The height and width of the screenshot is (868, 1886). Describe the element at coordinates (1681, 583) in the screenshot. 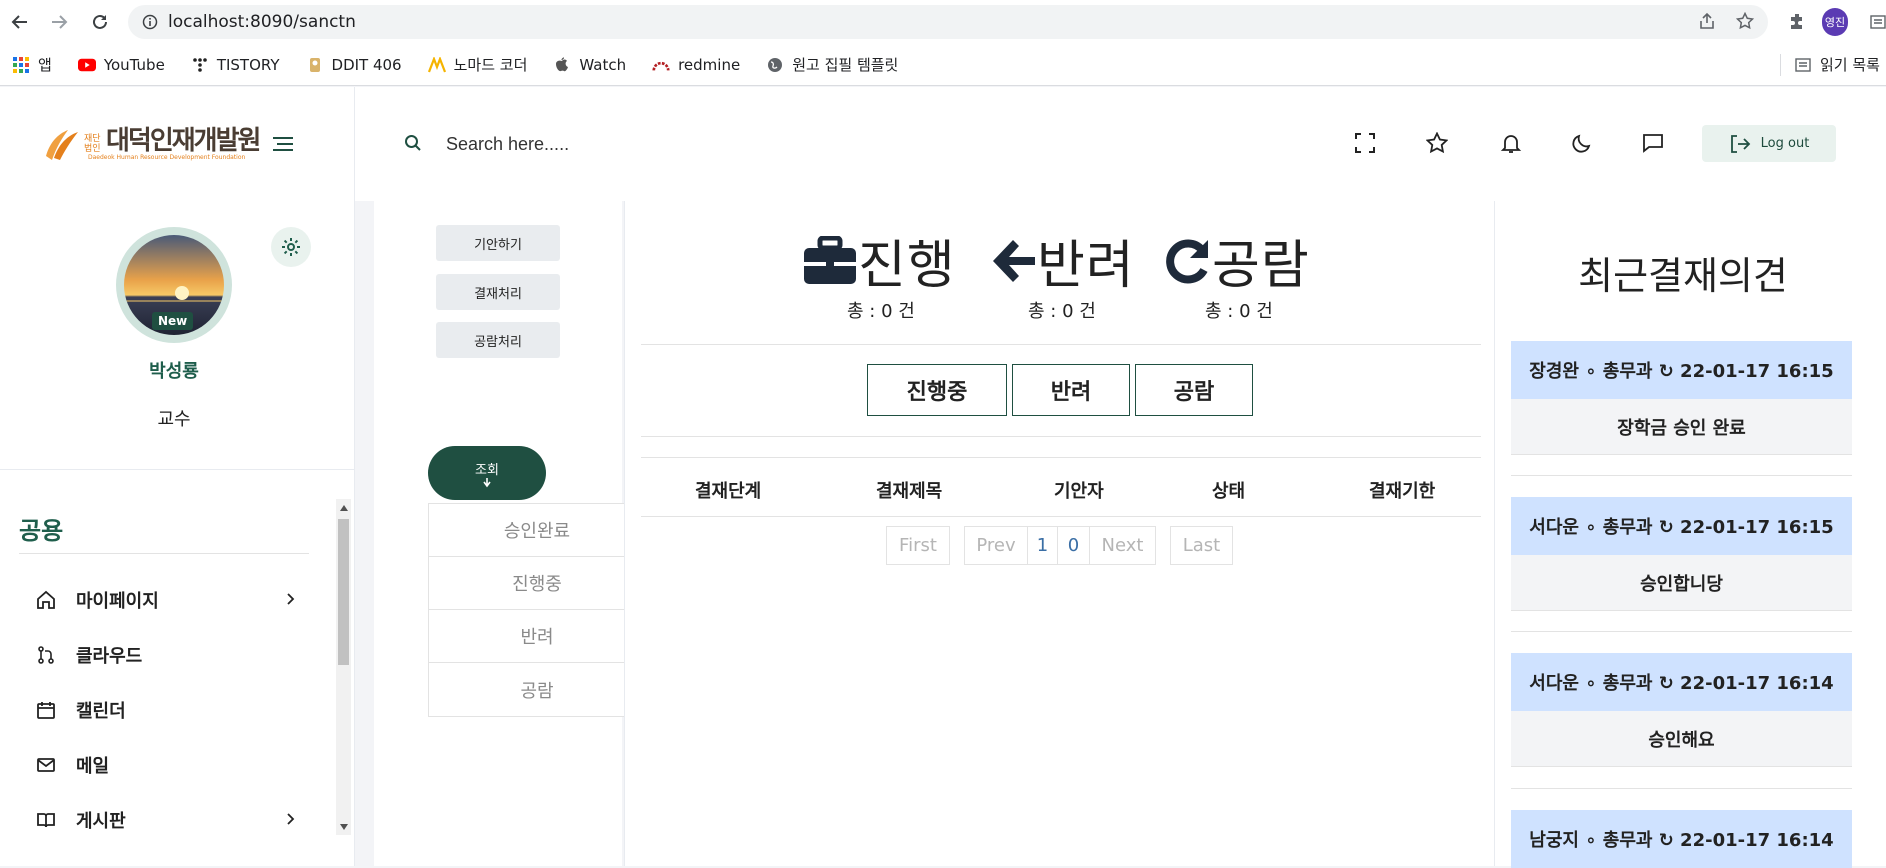

I see `opinion-card-body: 승인합니당` at that location.